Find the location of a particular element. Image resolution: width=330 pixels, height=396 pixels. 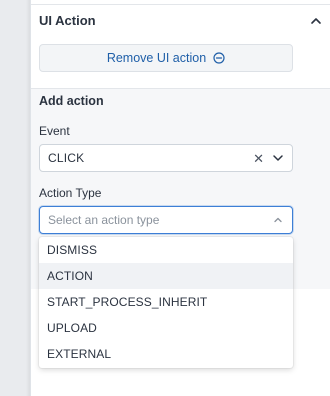

minus-circle-icon is located at coordinates (219, 58).